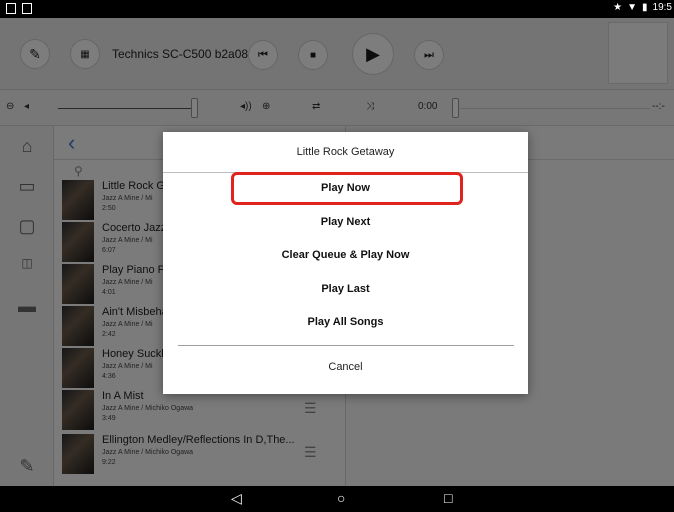  I want to click on highlight-box, so click(347, 188).